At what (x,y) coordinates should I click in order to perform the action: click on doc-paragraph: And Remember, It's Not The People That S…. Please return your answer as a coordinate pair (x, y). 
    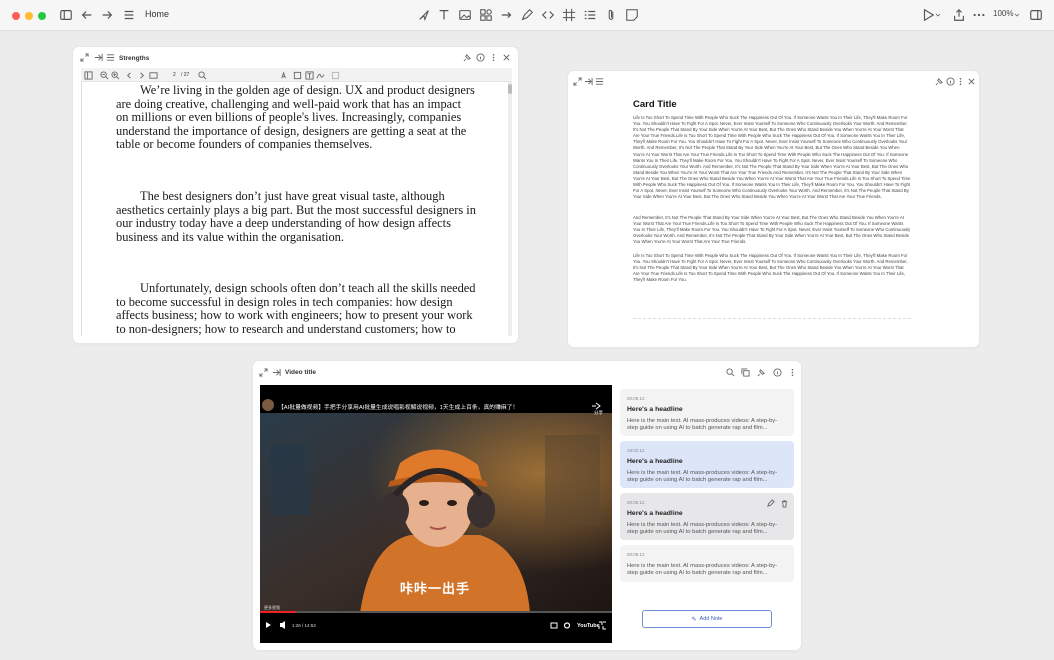
    Looking at the image, I should click on (772, 230).